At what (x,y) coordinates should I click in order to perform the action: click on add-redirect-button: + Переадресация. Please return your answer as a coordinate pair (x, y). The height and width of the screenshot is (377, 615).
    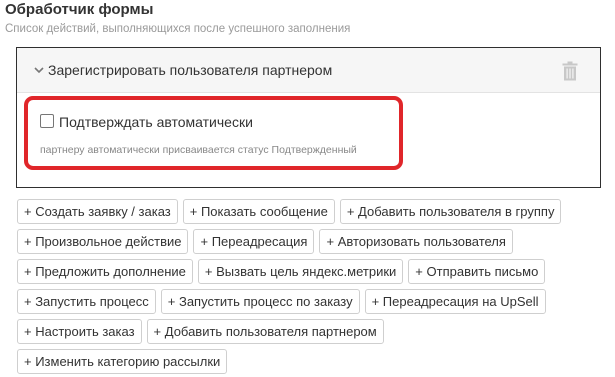
    Looking at the image, I should click on (254, 241).